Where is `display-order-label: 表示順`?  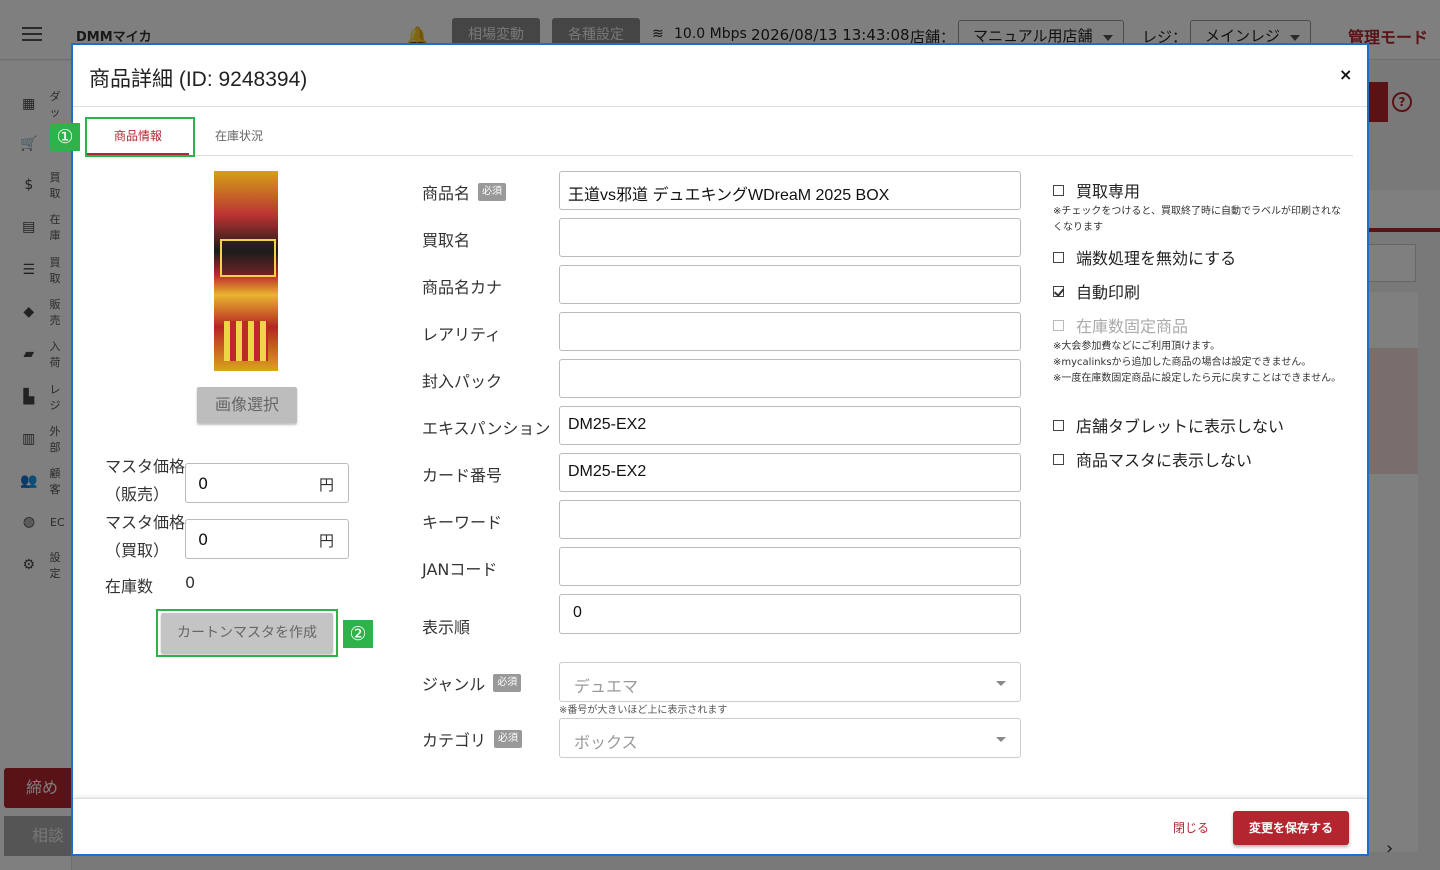 display-order-label: 表示順 is located at coordinates (446, 627).